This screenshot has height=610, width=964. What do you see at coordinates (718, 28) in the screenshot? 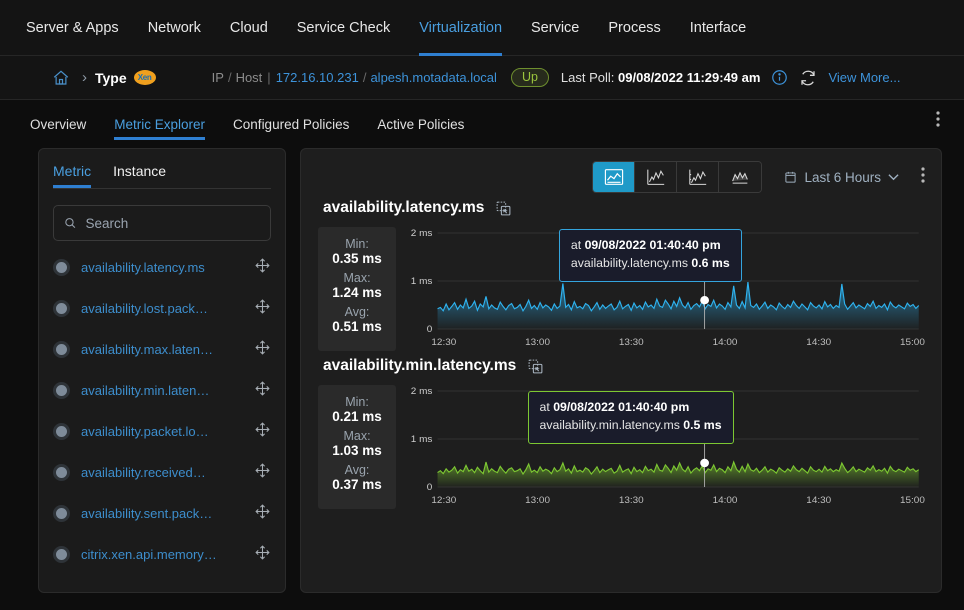
I see `topnav-item-interface: Interface` at bounding box center [718, 28].